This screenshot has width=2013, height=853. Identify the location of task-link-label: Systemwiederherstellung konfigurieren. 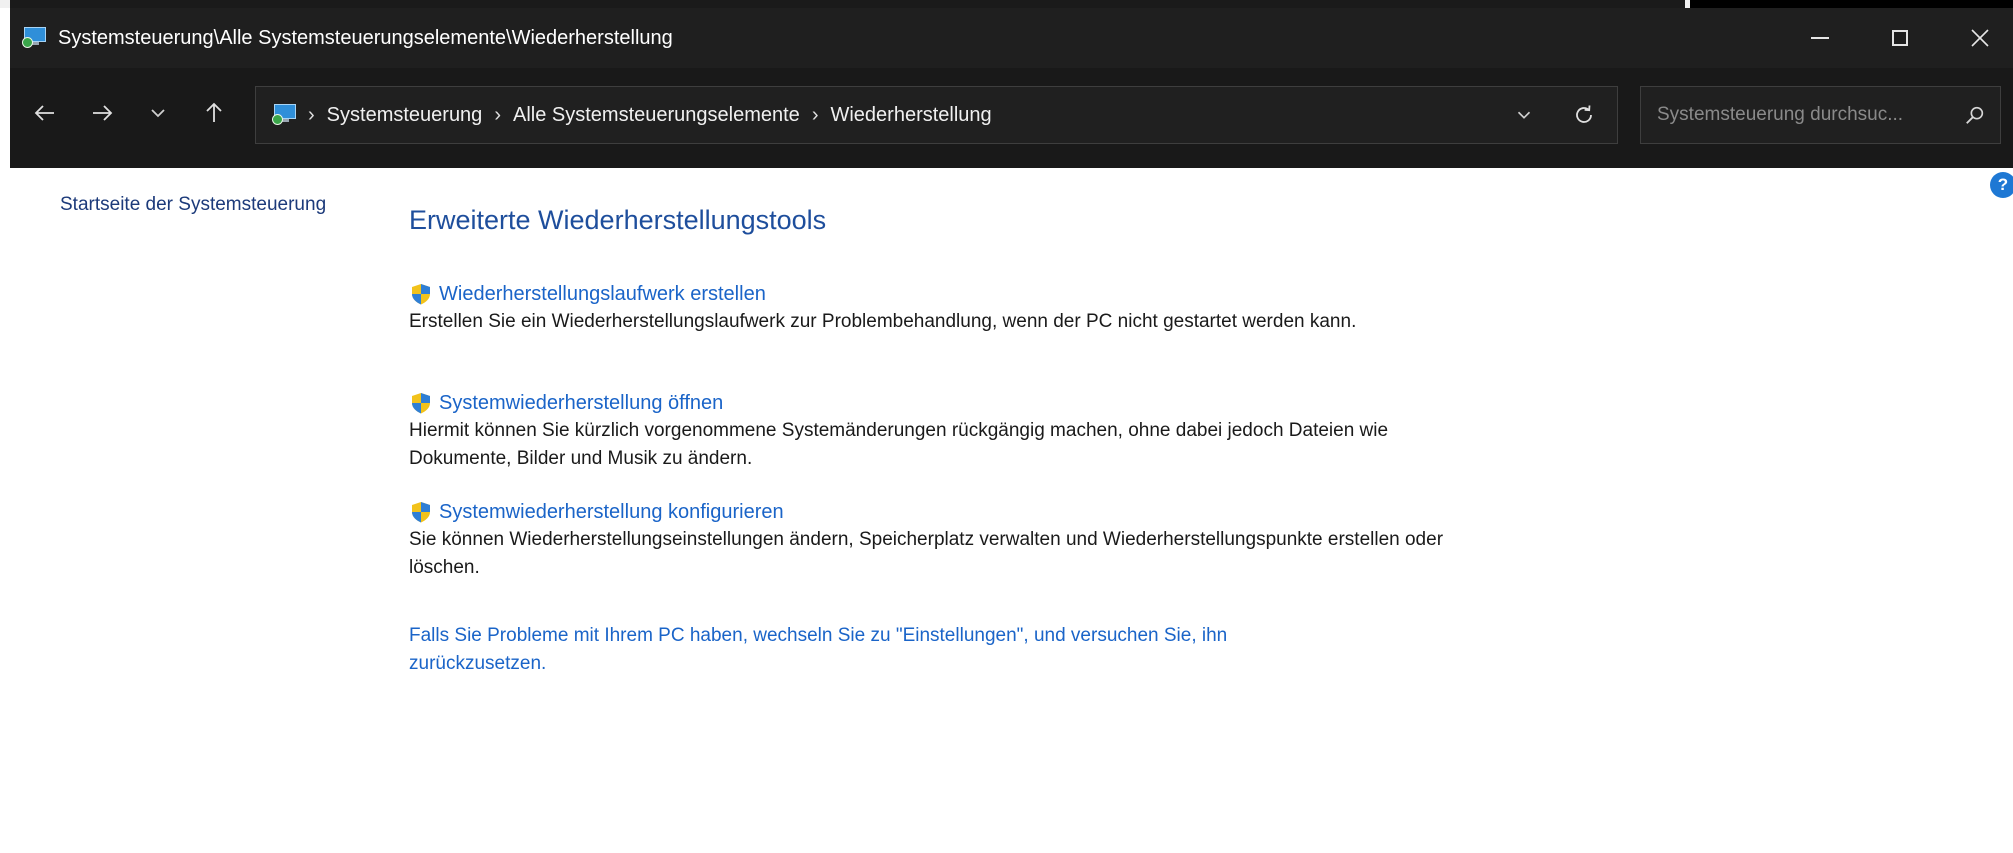
(611, 512).